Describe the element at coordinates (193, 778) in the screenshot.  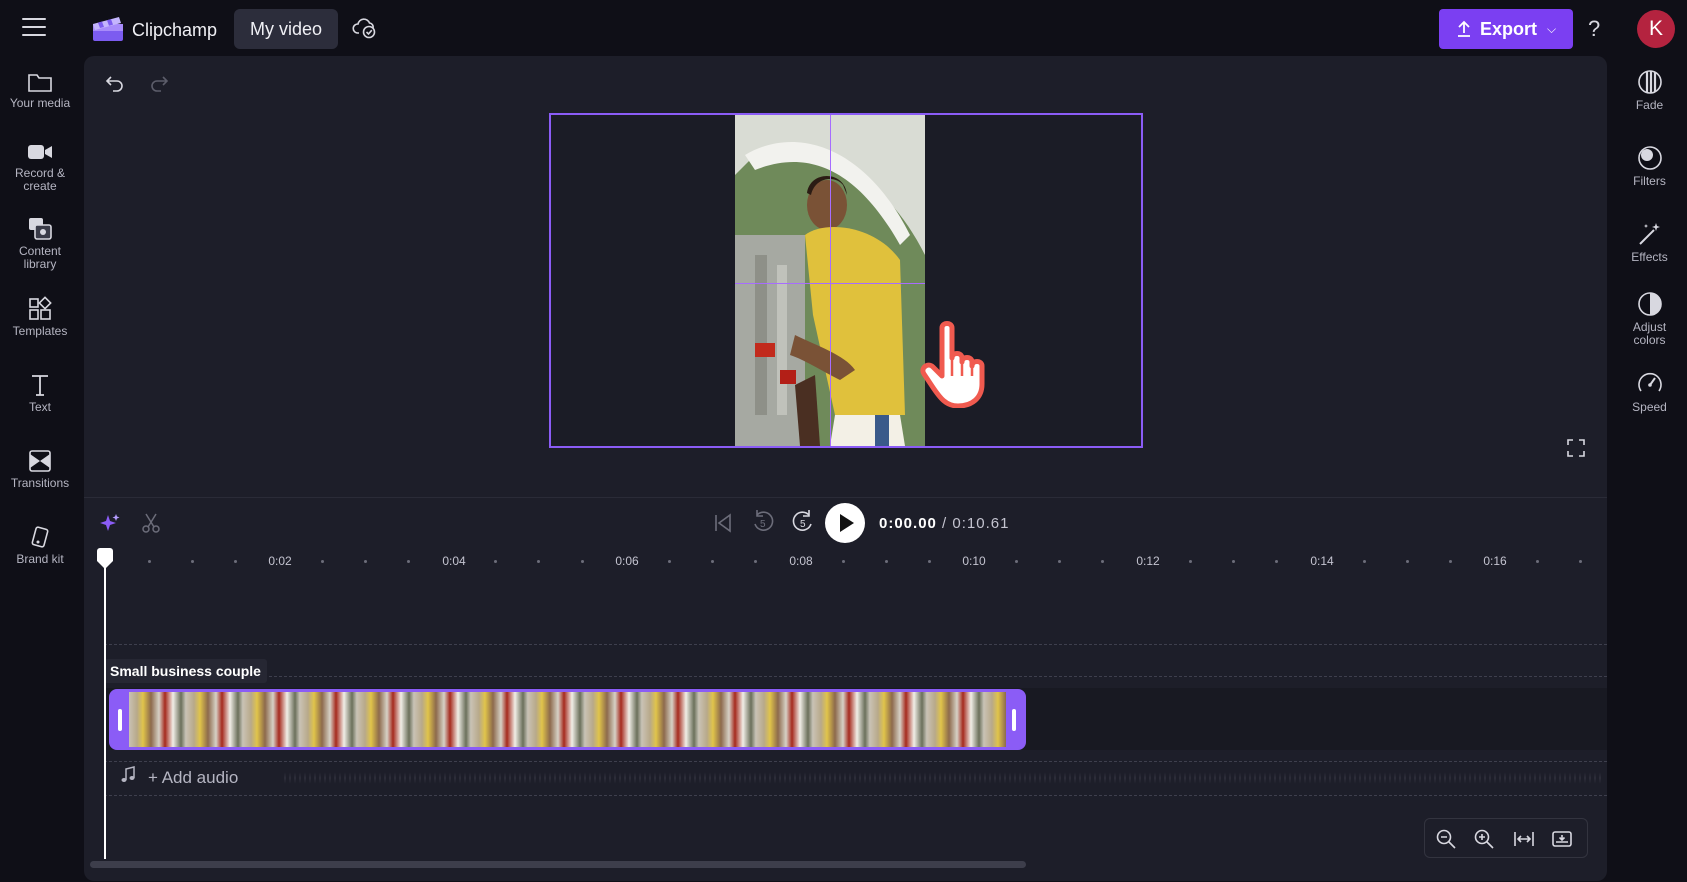
I see `add-audio-button: + Add audio` at that location.